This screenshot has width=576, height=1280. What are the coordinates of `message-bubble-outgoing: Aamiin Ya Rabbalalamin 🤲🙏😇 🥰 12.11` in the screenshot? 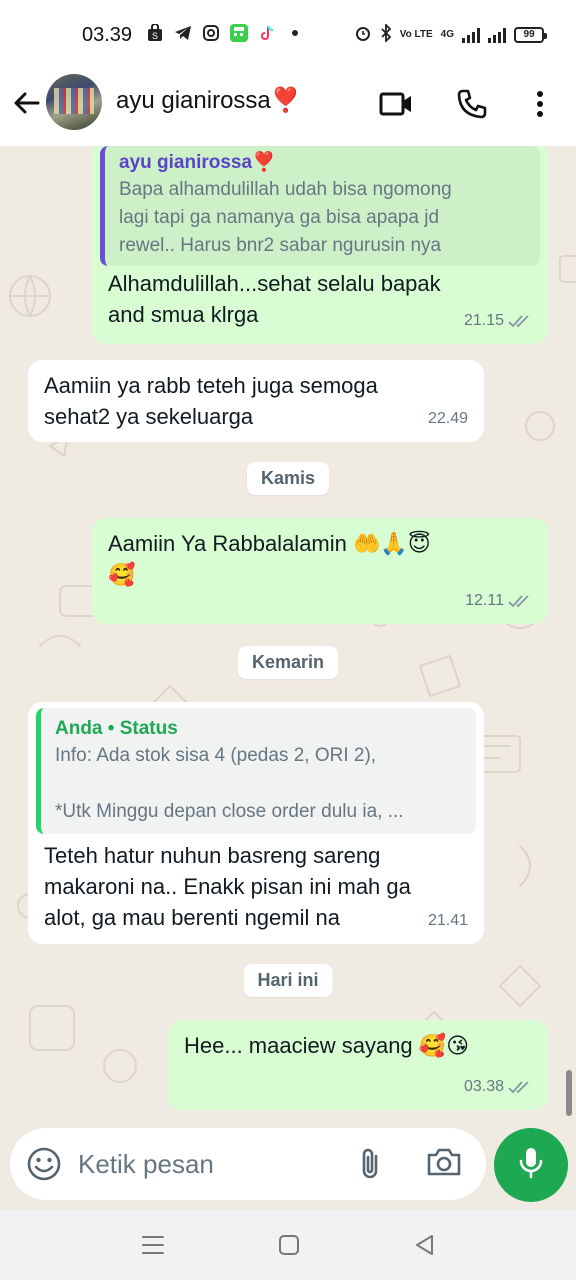 It's located at (320, 571).